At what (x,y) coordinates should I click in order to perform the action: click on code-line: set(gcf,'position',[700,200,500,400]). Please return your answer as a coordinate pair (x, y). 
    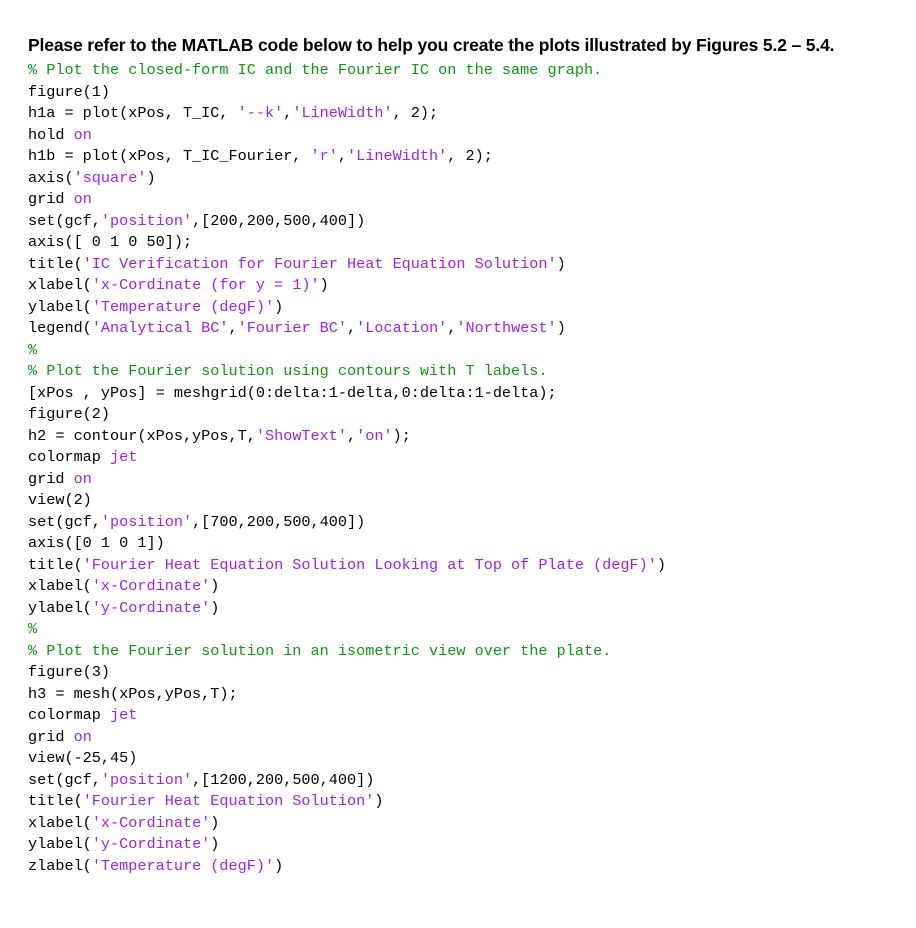
    Looking at the image, I should click on (468, 523).